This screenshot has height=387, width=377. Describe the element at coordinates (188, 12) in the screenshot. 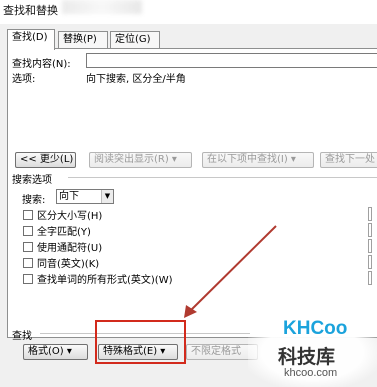

I see `title-bar: 查找和替换` at that location.